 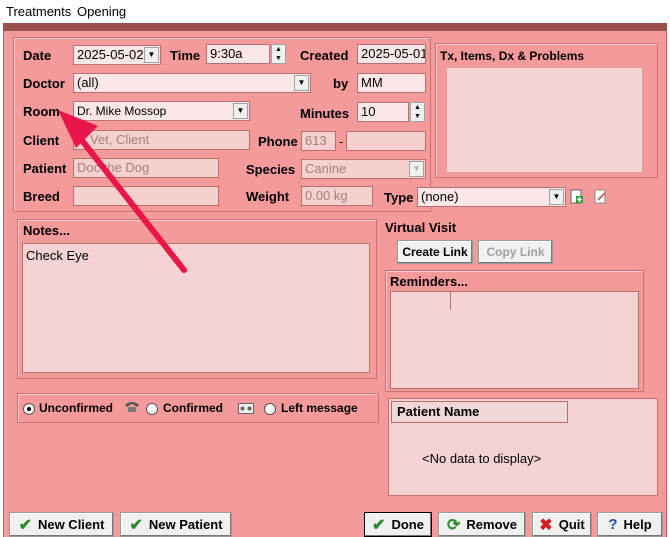 I want to click on remove-button: ⟳ Remove, so click(x=482, y=524).